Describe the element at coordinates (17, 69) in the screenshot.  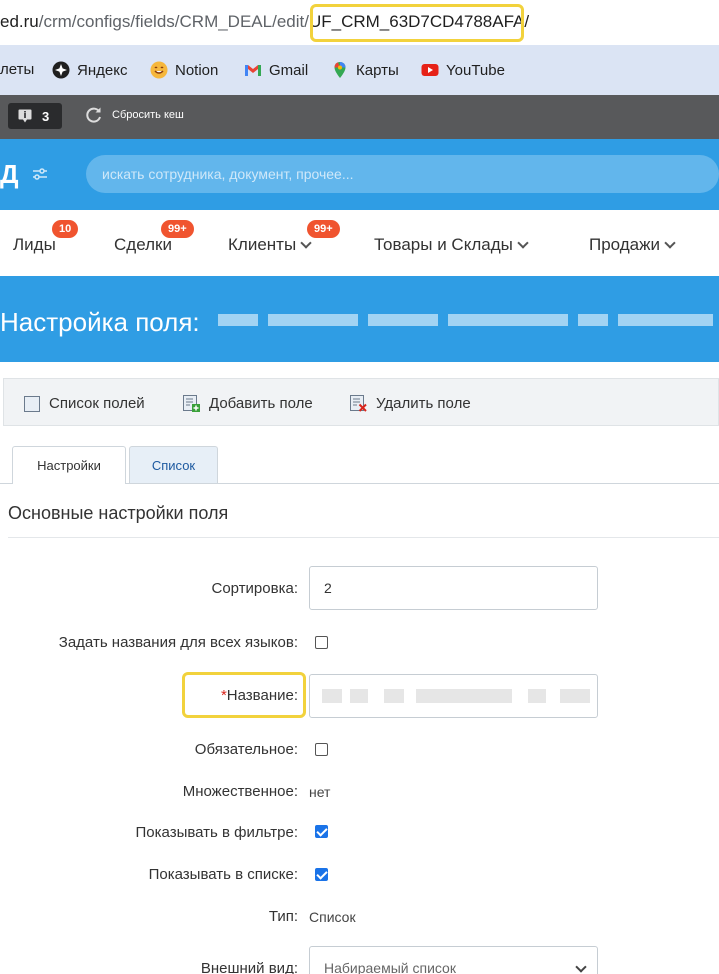
I see `bookmark-item: леты` at that location.